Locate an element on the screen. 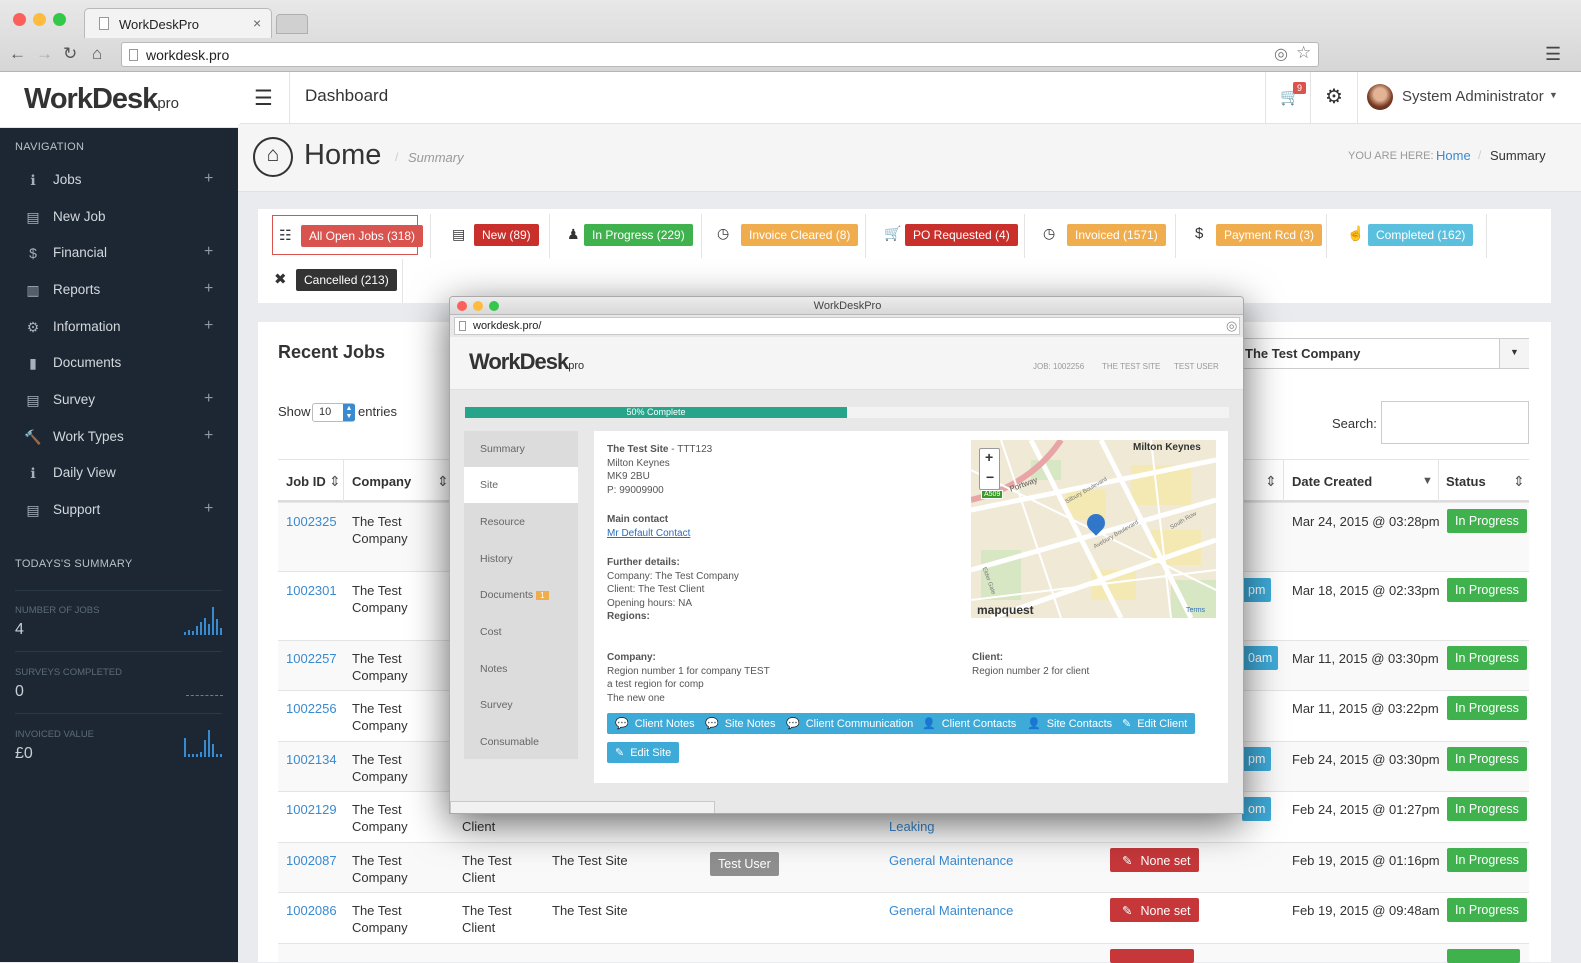  menu-item-resource: Resource is located at coordinates (520, 522).